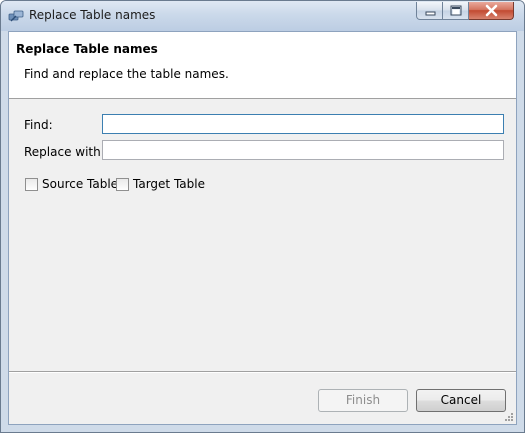 The height and width of the screenshot is (433, 525). I want to click on finish-button: Finish, so click(363, 400).